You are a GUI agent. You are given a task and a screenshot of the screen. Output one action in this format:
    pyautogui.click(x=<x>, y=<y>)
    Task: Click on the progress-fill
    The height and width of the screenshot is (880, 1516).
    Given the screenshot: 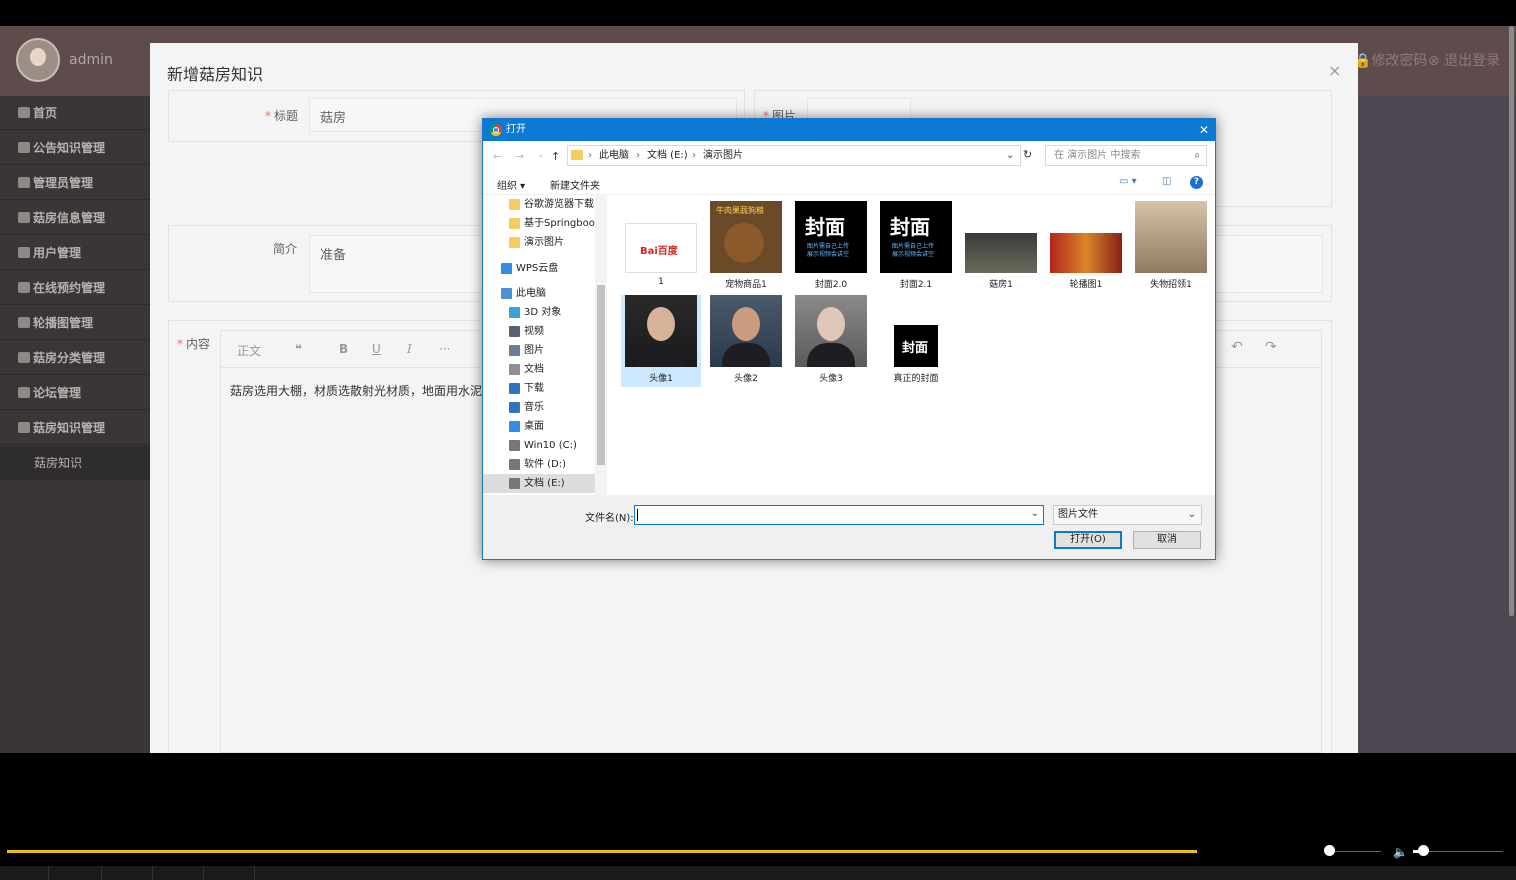 What is the action you would take?
    pyautogui.click(x=602, y=851)
    